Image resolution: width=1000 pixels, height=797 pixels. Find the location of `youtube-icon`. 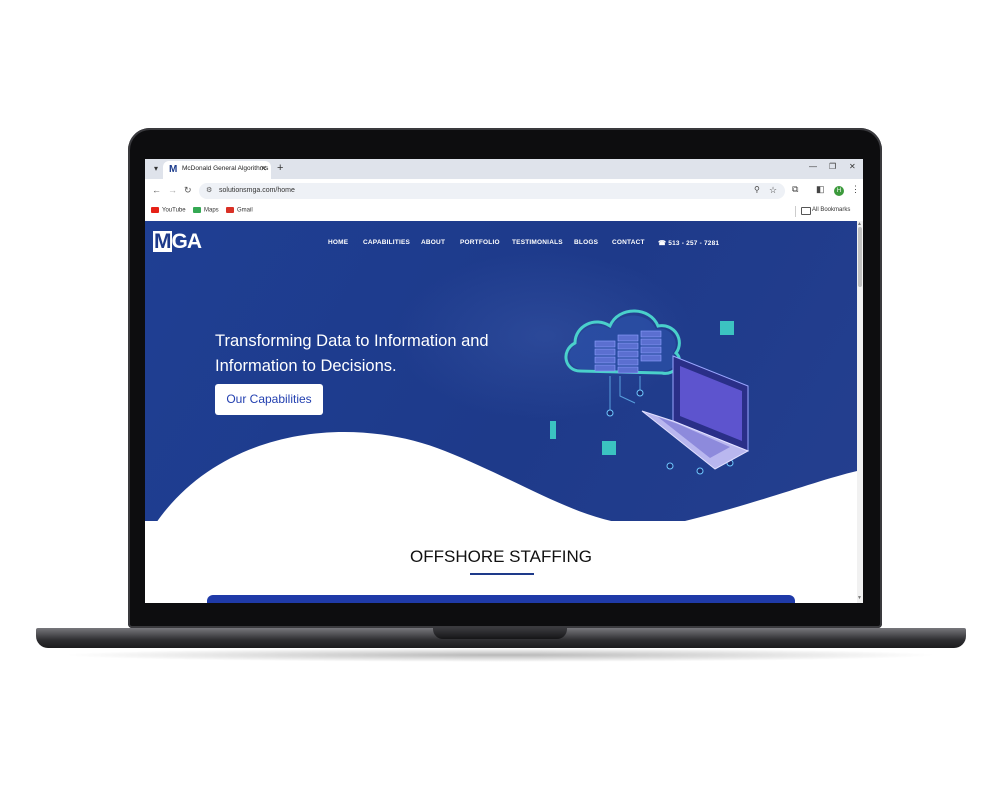

youtube-icon is located at coordinates (155, 210).